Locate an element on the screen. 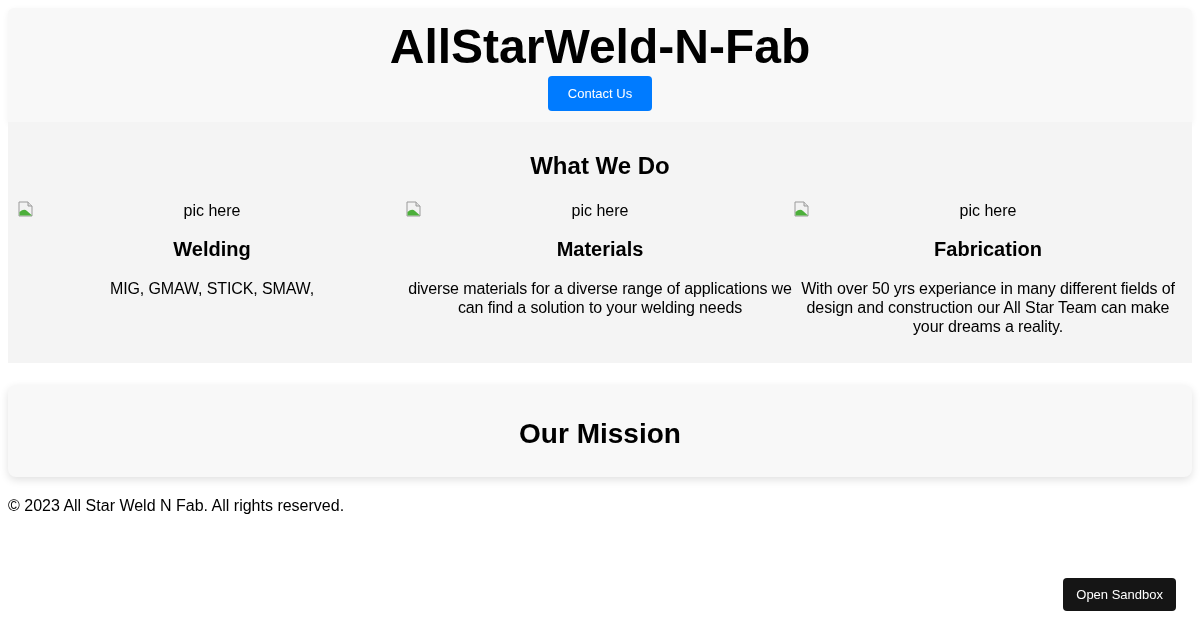 The image size is (1200, 630). open-sandbox-button: Open Sandbox is located at coordinates (1119, 594).